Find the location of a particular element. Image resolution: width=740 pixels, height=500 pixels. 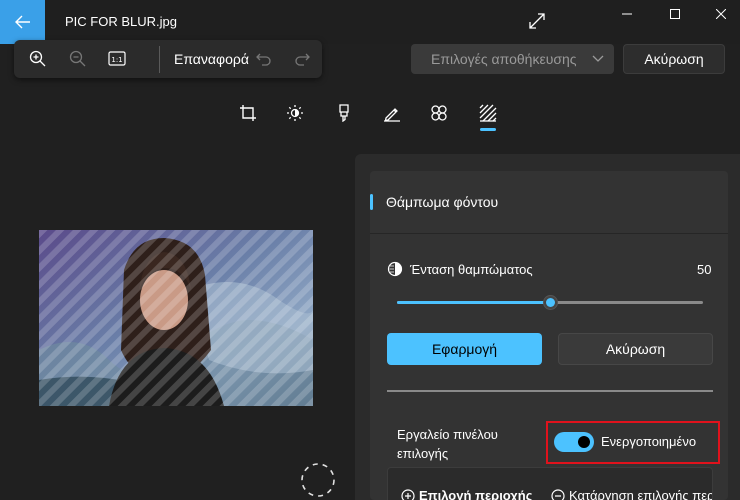

cancel-button: Ακύρωση is located at coordinates (674, 59).